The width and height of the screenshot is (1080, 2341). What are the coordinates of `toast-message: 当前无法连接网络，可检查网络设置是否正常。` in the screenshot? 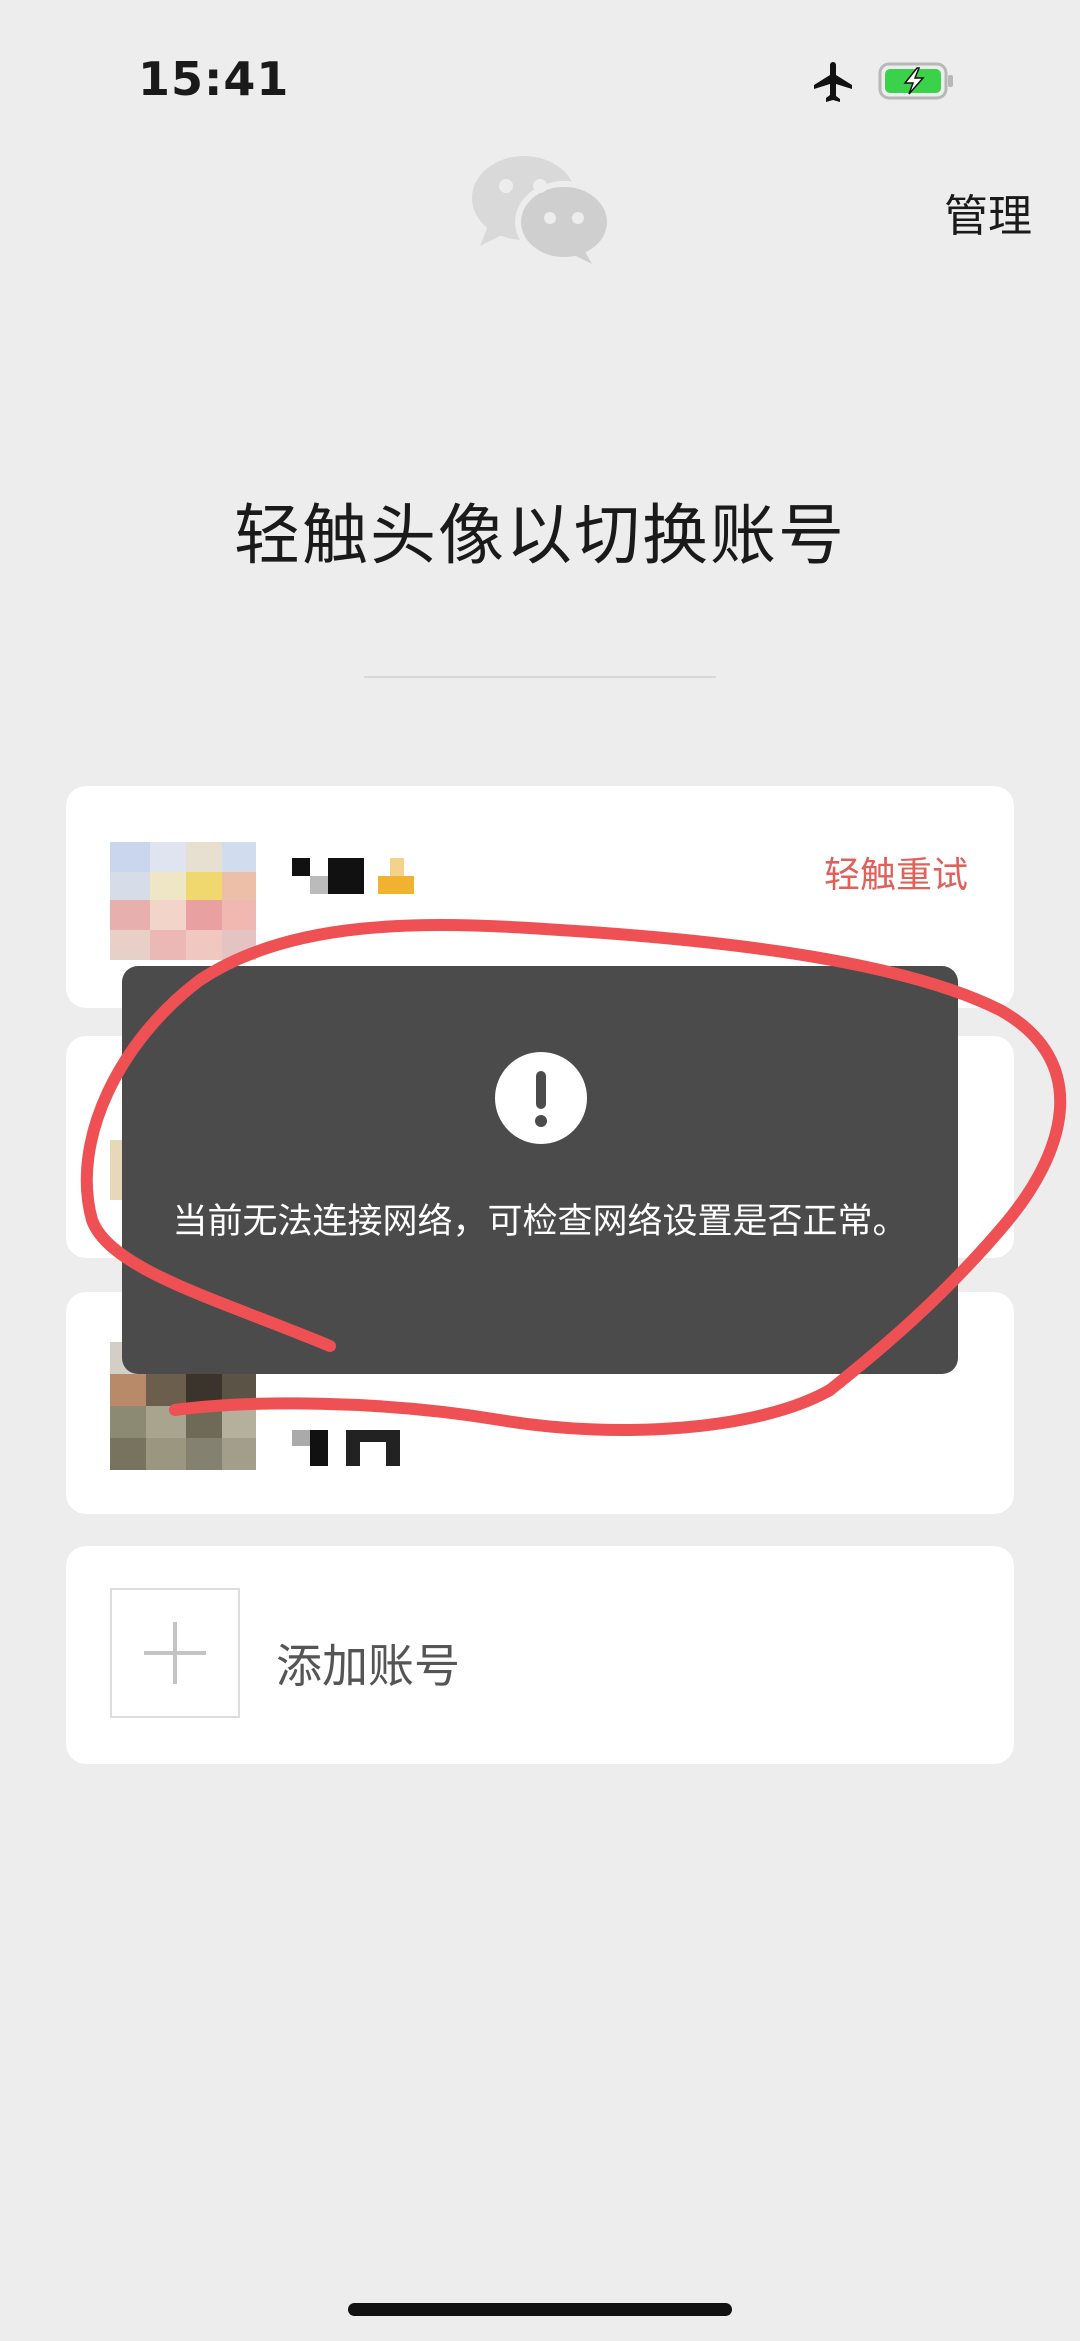 It's located at (540, 1222).